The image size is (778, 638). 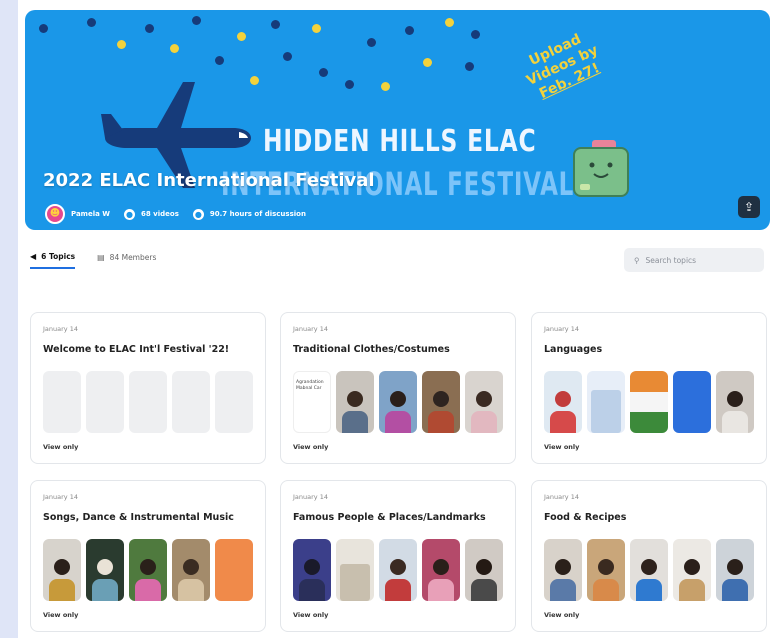 What do you see at coordinates (312, 402) in the screenshot?
I see `video-thumbnail: Agrandation Mabnal Car` at bounding box center [312, 402].